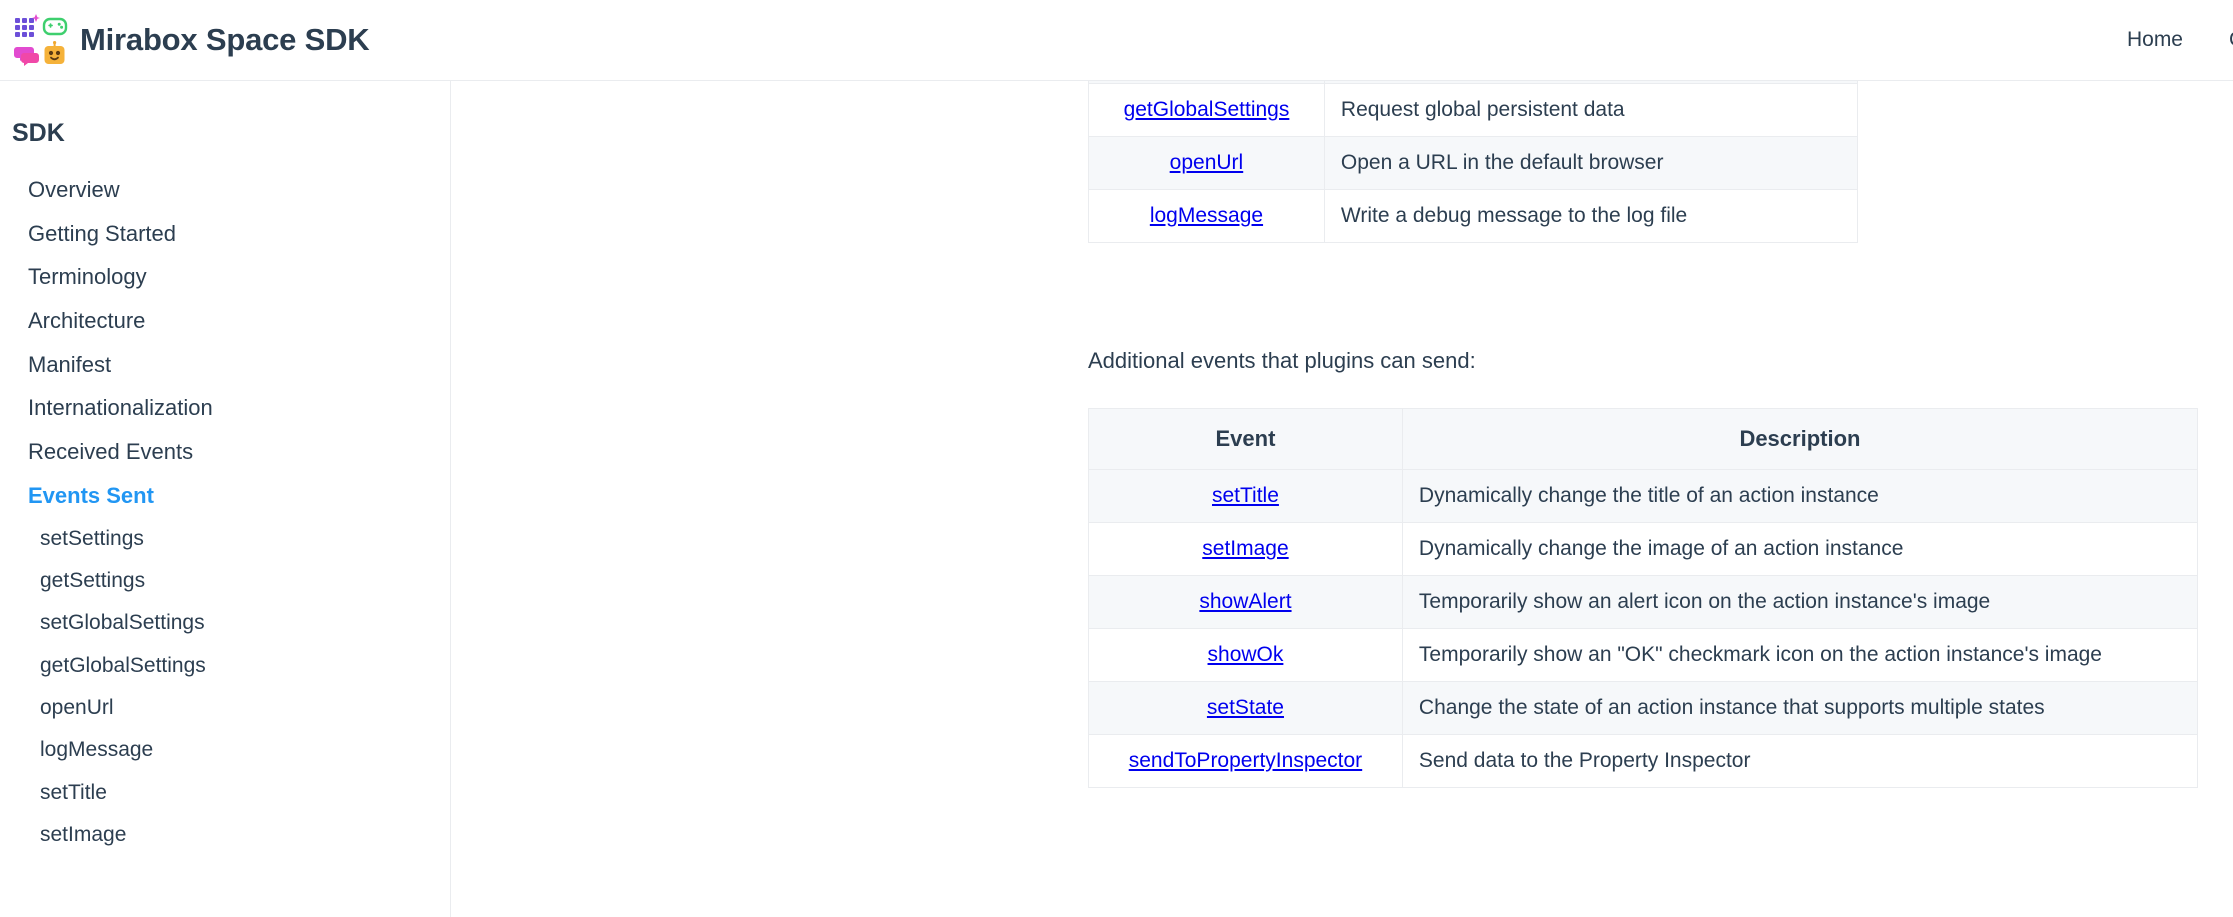 This screenshot has width=2233, height=917. I want to click on top-nav: Home C, so click(2157, 40).